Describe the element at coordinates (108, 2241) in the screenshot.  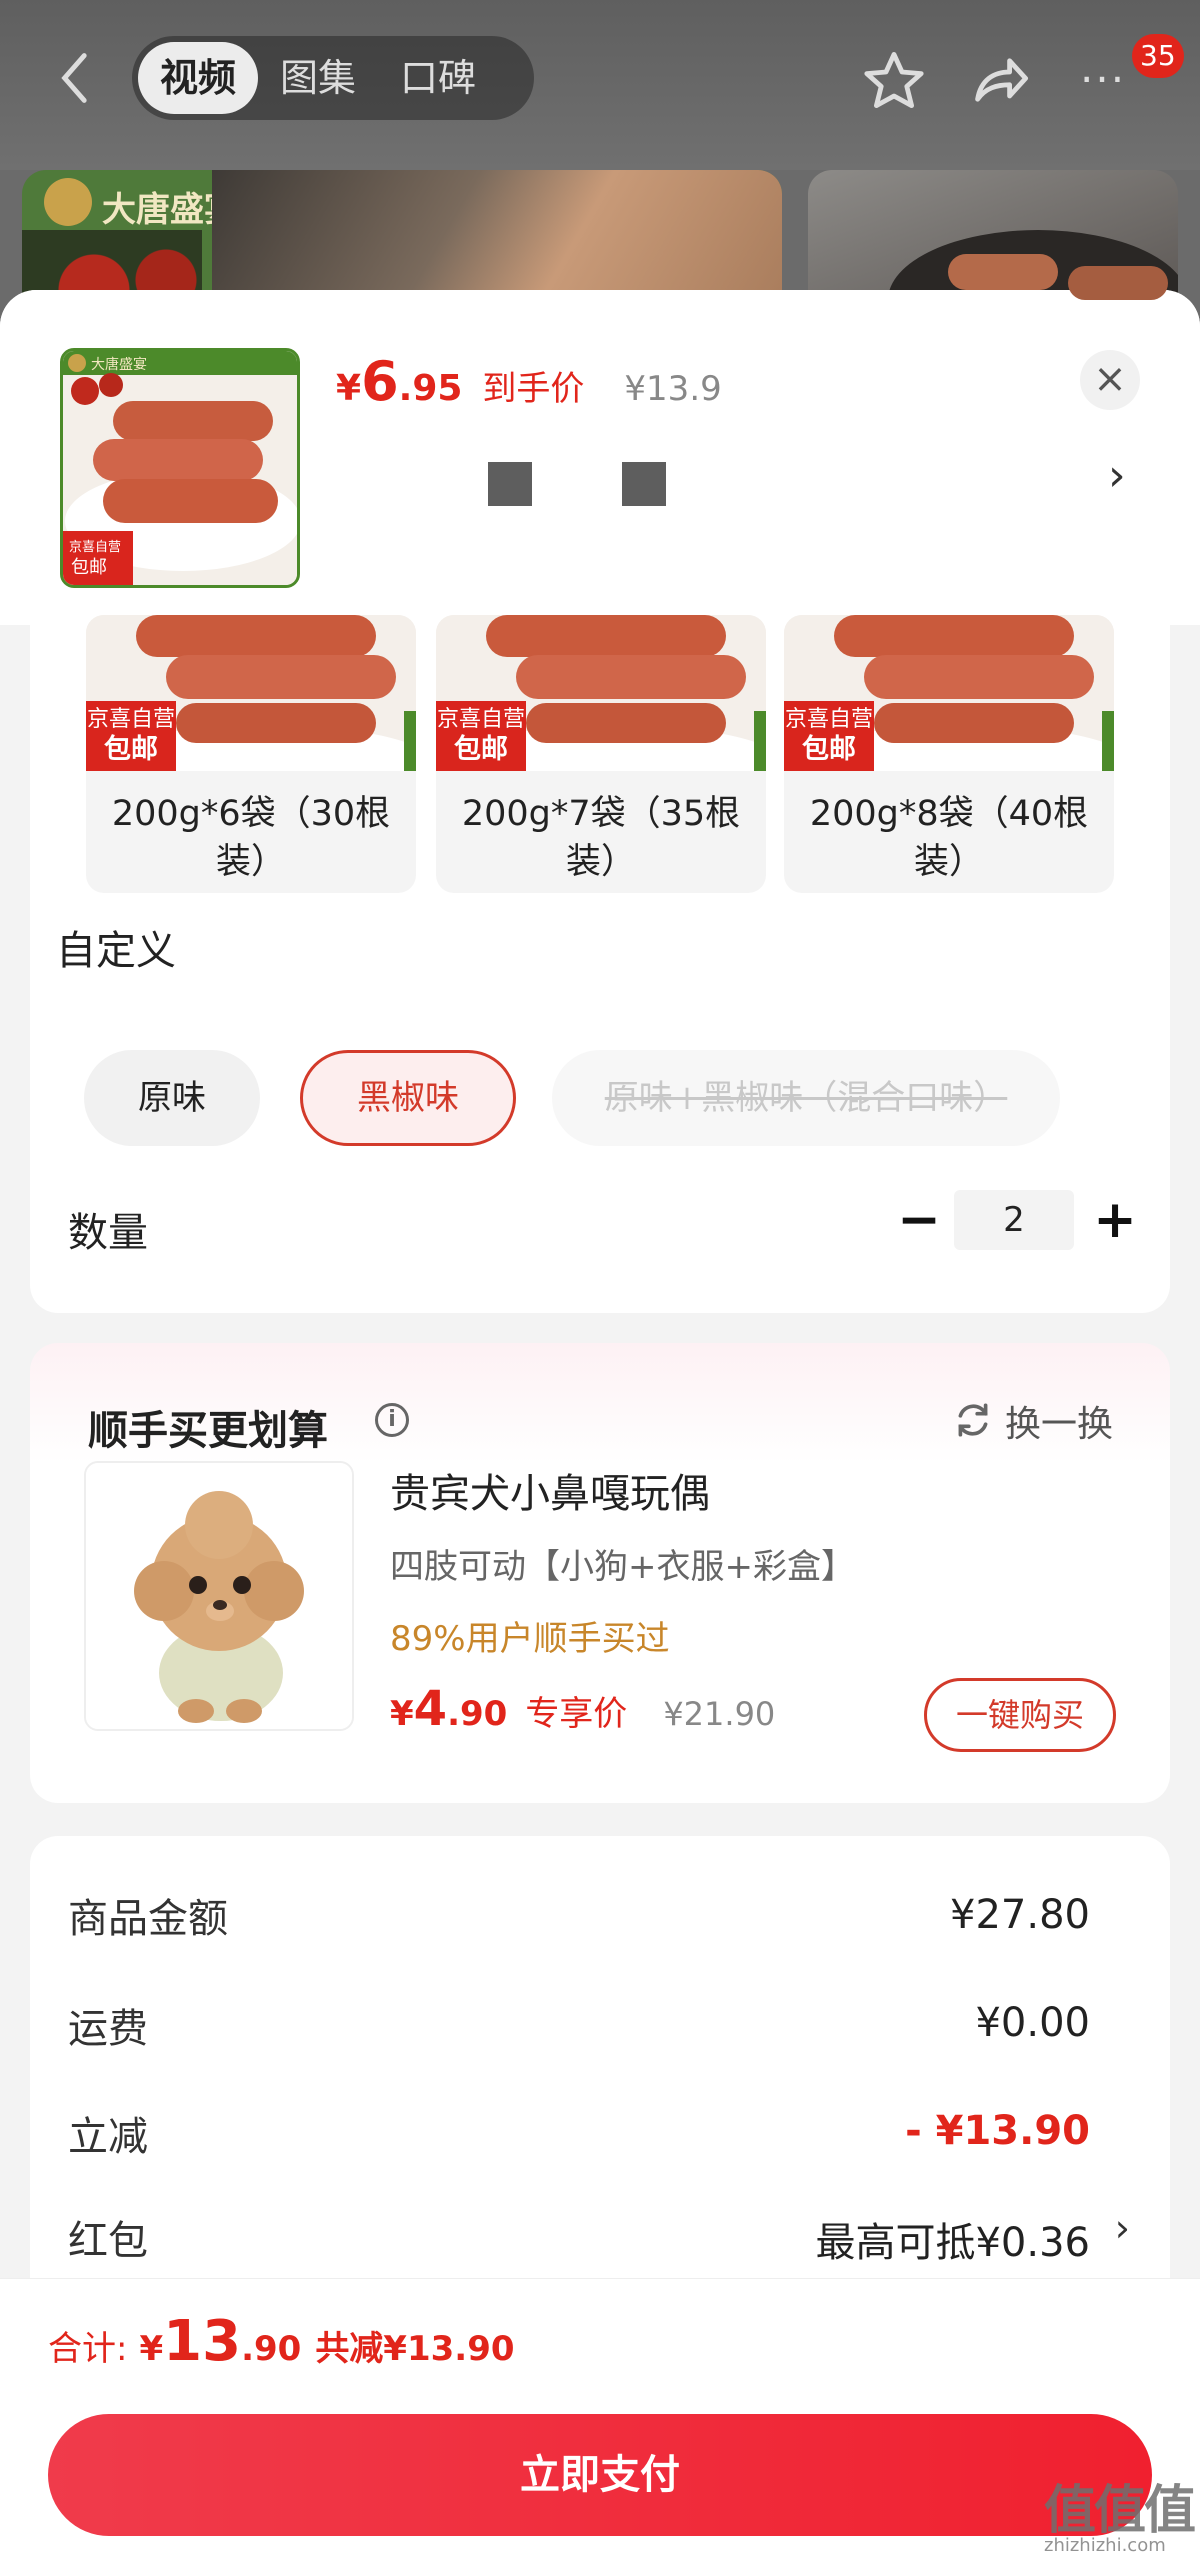
I see `summary-label-red-packet: 红包` at that location.